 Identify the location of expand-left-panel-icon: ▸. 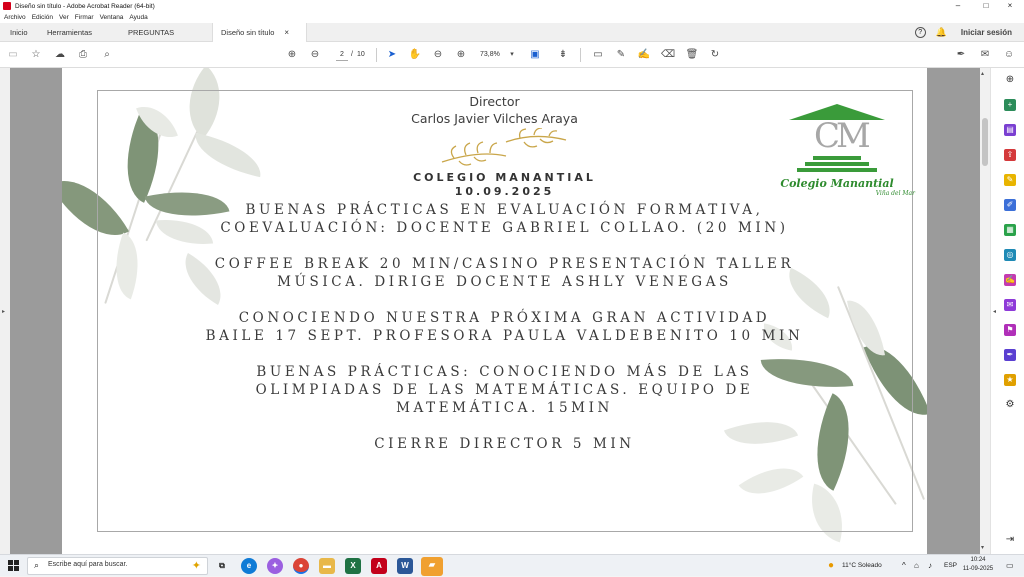
(3, 311).